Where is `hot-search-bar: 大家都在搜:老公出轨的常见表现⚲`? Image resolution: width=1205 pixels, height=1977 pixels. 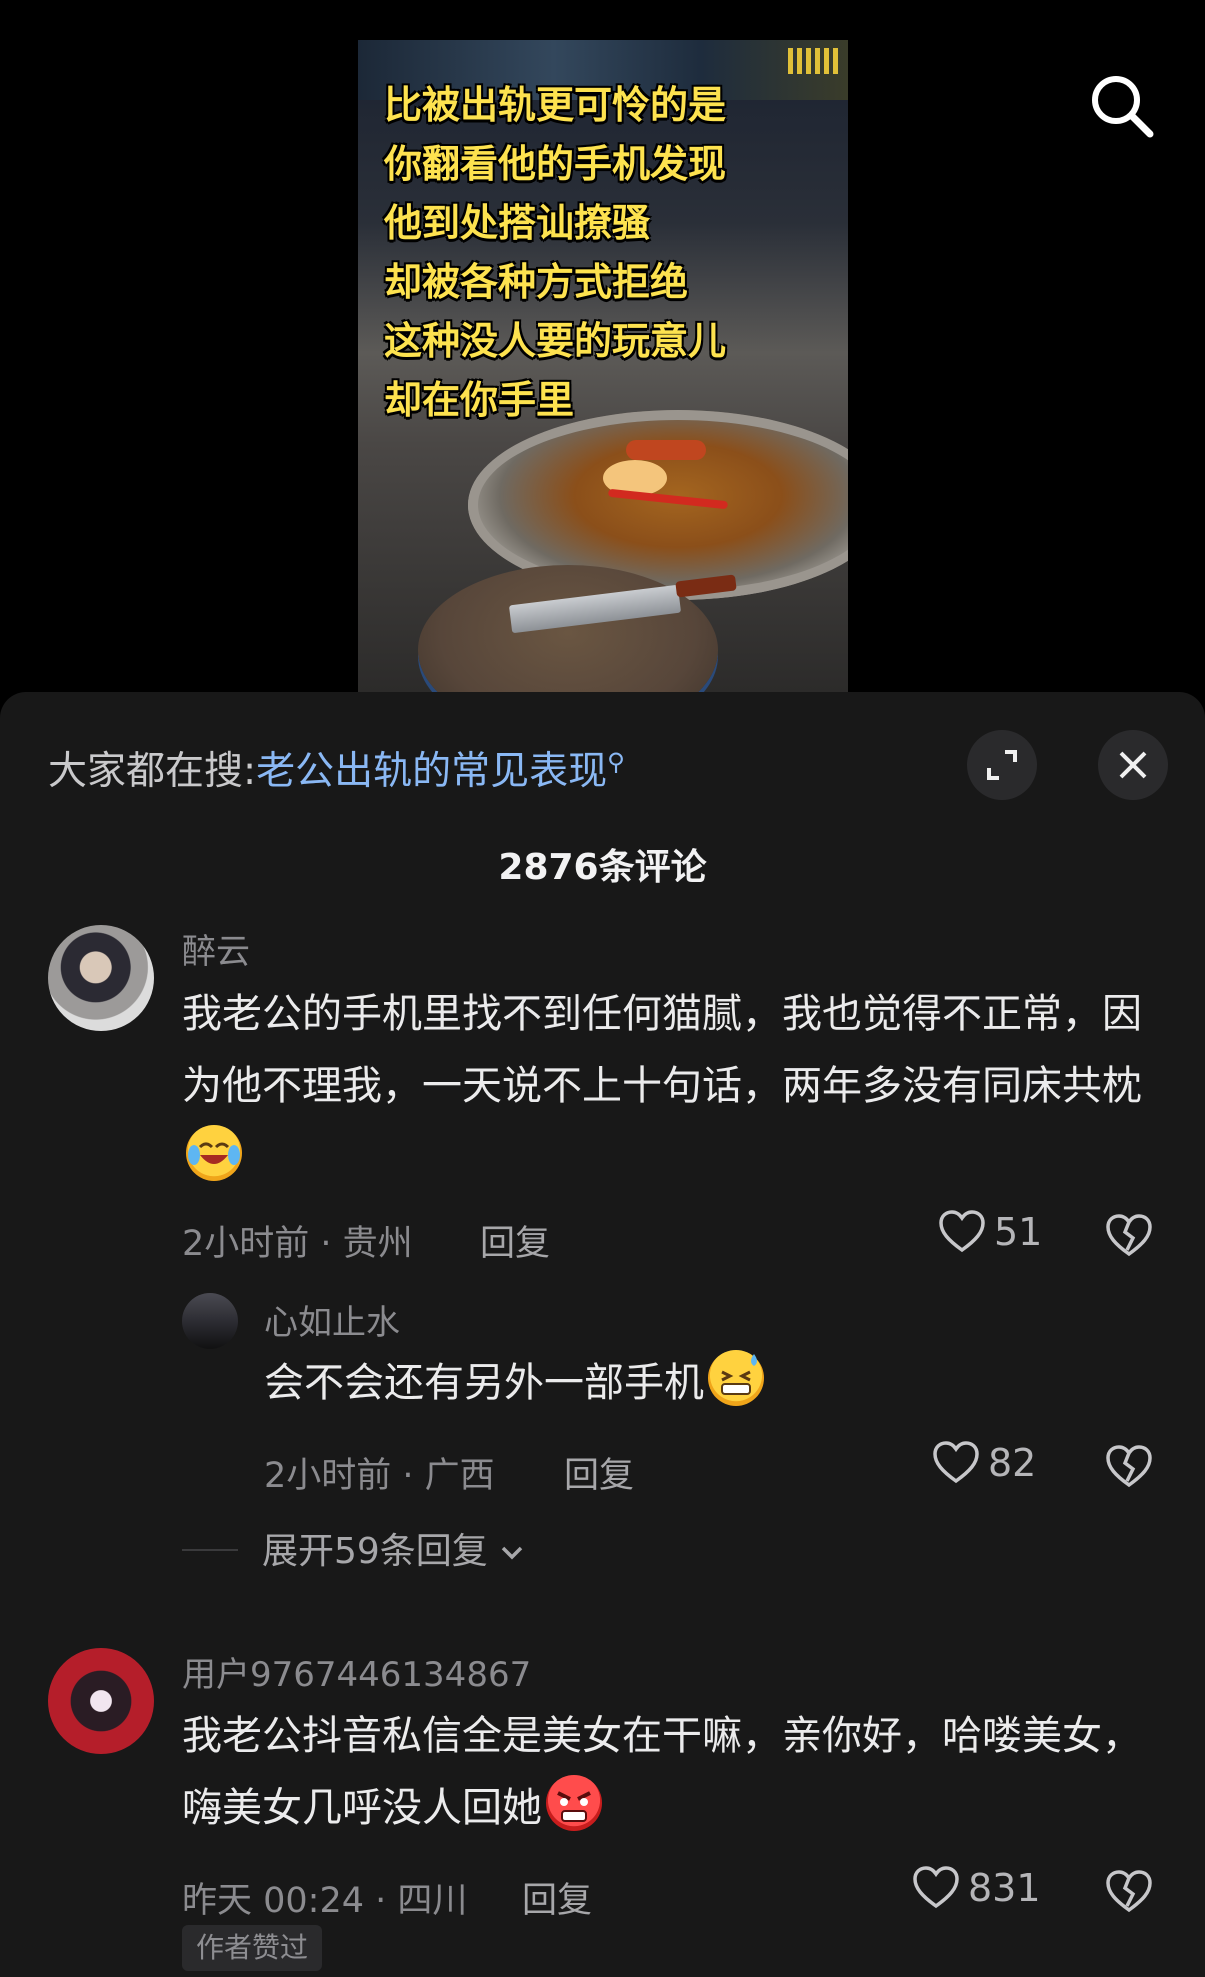 hot-search-bar: 大家都在搜:老公出轨的常见表现⚲ is located at coordinates (336, 768).